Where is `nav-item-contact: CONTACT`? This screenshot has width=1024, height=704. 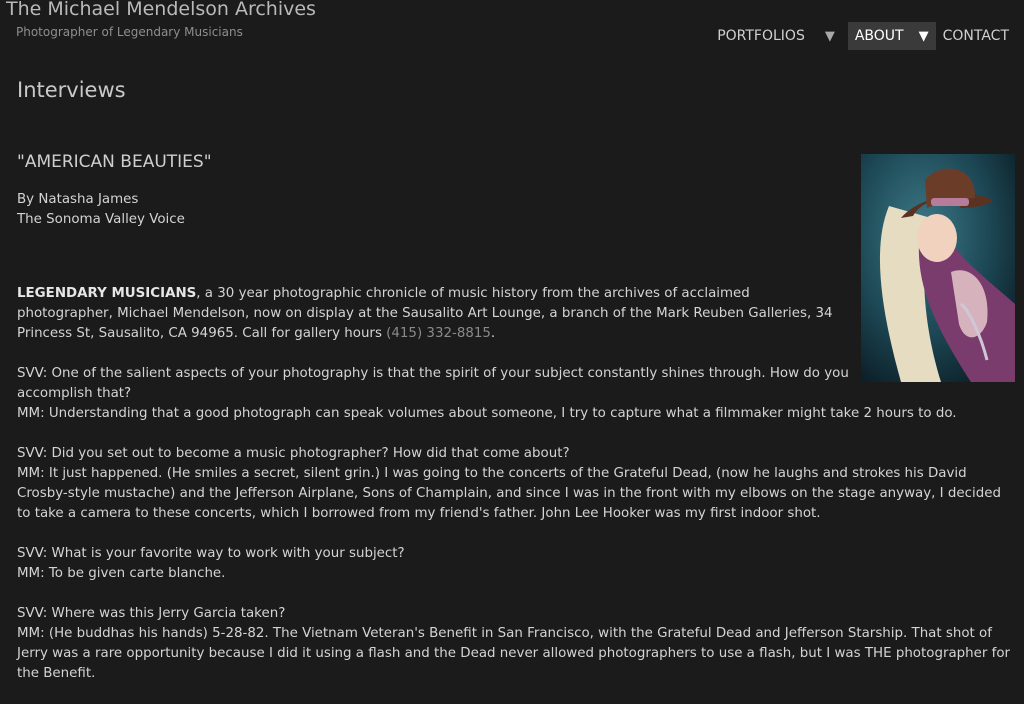
nav-item-contact: CONTACT is located at coordinates (976, 36).